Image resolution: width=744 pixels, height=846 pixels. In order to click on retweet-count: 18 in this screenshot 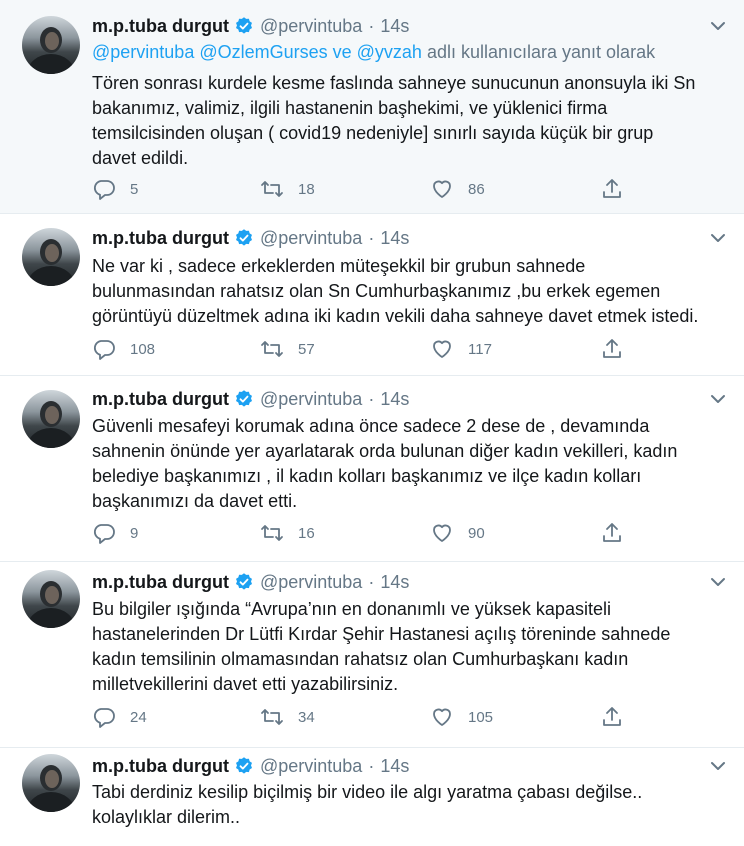, I will do `click(306, 189)`.